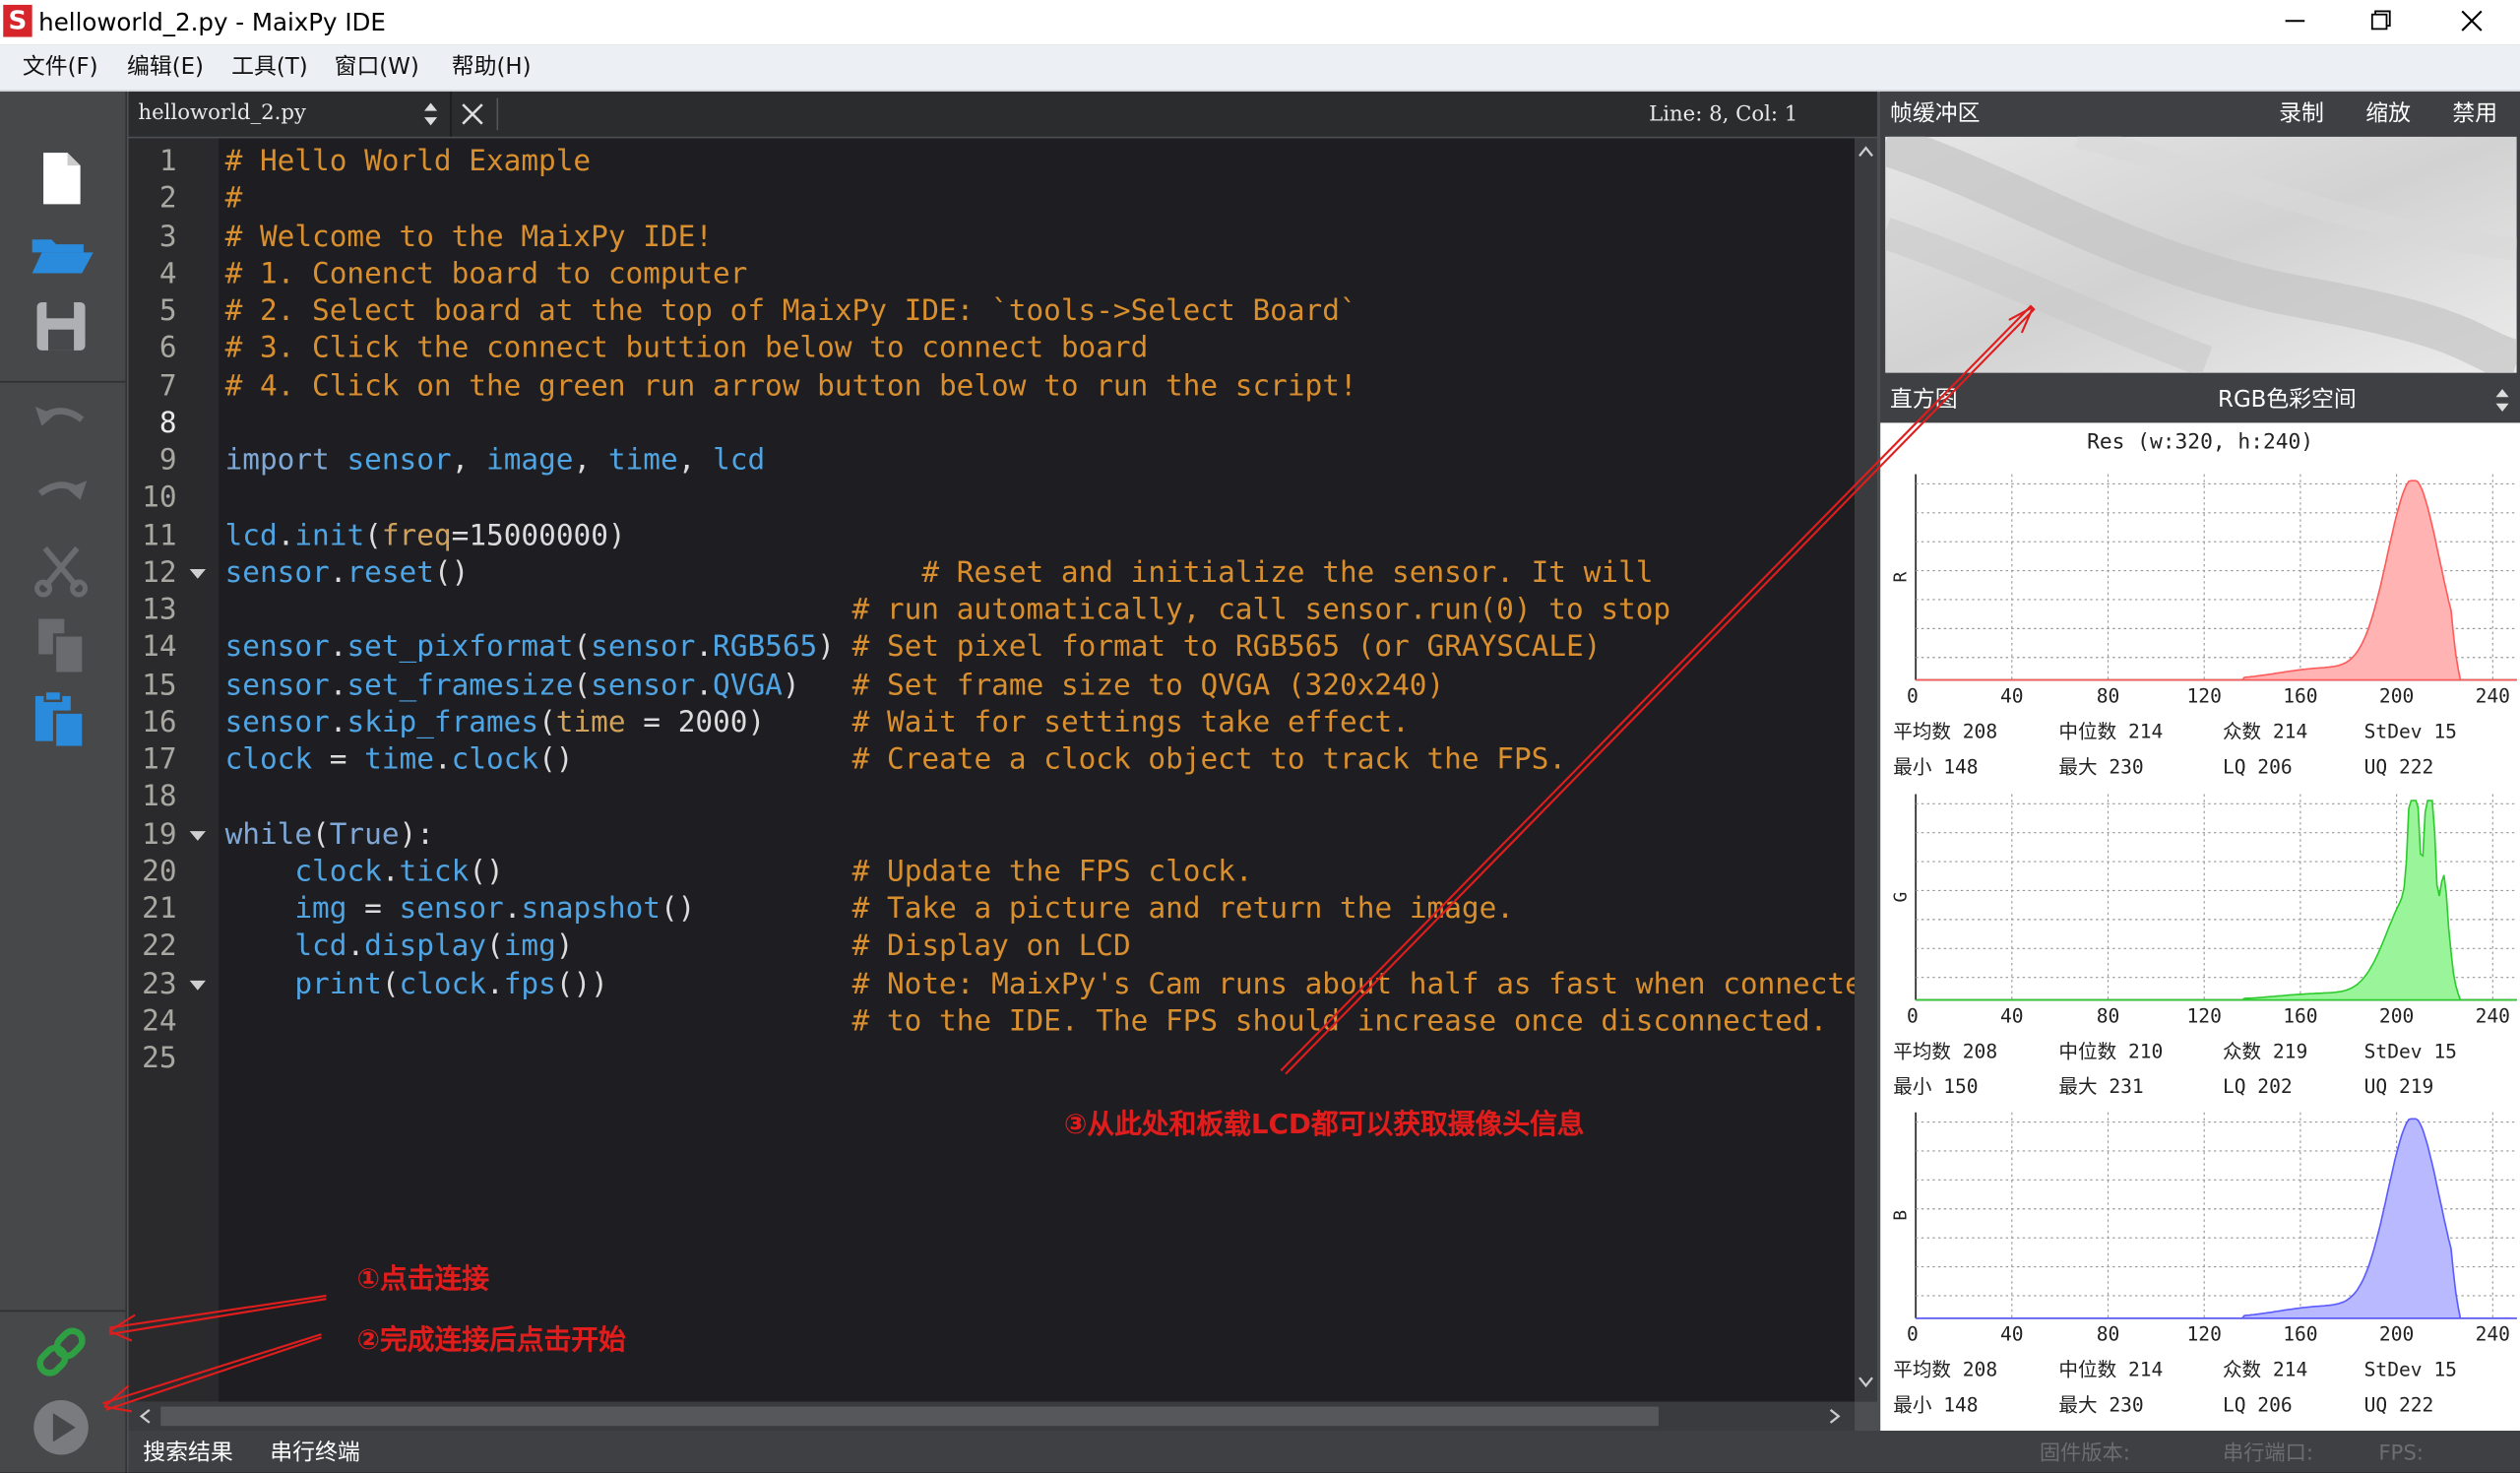  What do you see at coordinates (909, 1416) in the screenshot?
I see `horizontal-scroll-thumb` at bounding box center [909, 1416].